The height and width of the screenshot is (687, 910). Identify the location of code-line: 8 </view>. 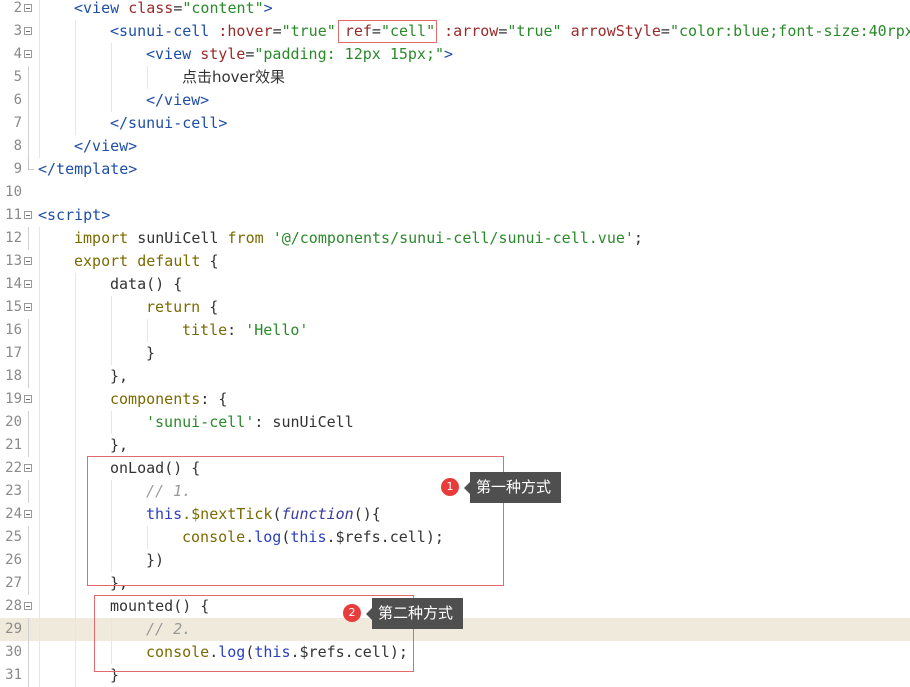
(455, 146).